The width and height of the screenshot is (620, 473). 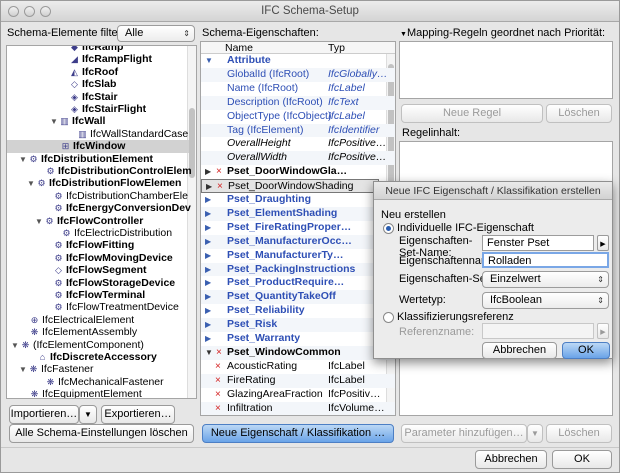 What do you see at coordinates (98, 393) in the screenshot?
I see `tree-item: ❋ IfcEquipmentElement` at bounding box center [98, 393].